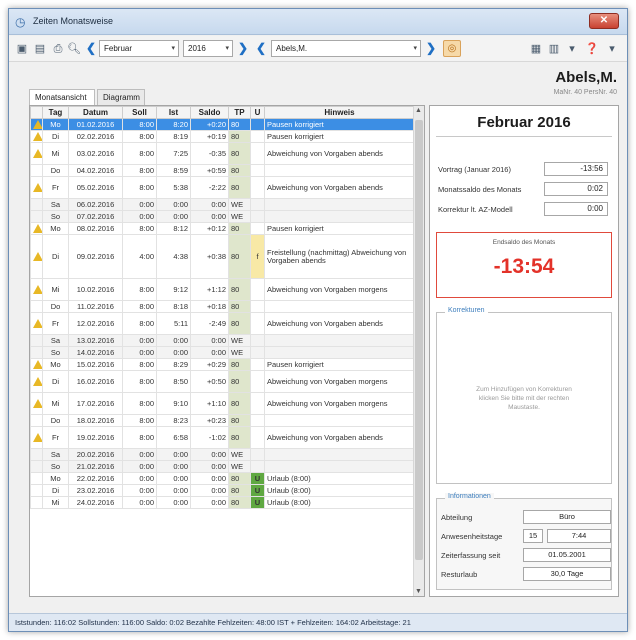 The width and height of the screenshot is (636, 640). I want to click on monatssaldo-value: 0:02, so click(576, 189).